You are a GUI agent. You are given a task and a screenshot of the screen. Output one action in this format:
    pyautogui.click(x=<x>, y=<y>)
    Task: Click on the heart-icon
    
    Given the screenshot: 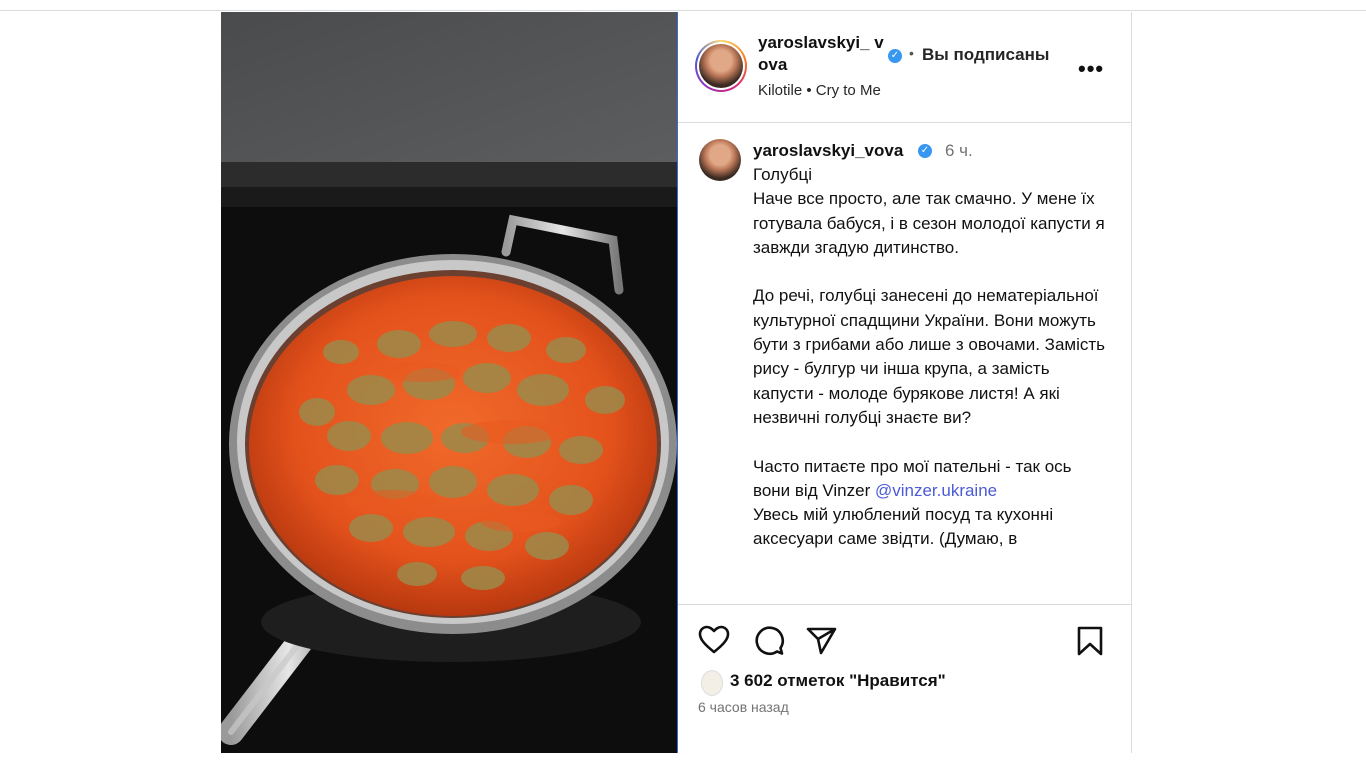 What is the action you would take?
    pyautogui.click(x=714, y=640)
    